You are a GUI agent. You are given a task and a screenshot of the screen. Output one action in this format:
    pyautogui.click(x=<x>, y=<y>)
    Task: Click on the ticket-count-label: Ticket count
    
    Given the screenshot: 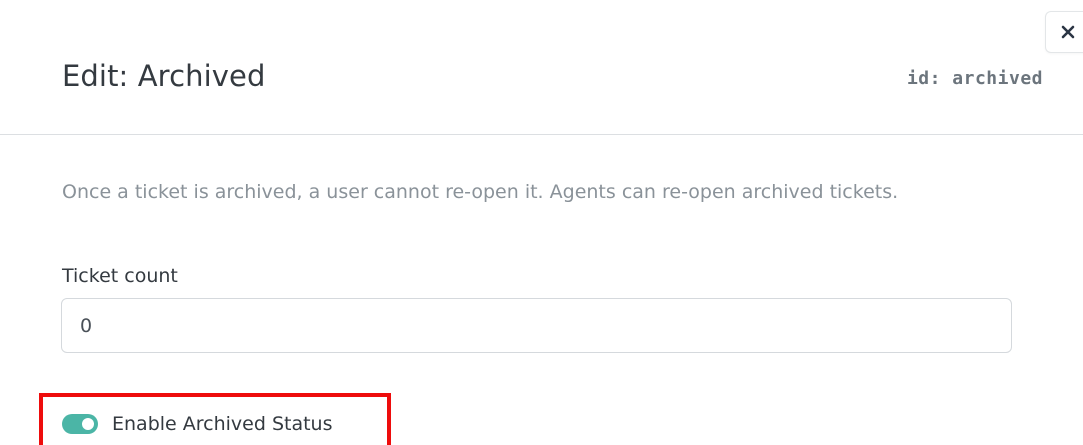 What is the action you would take?
    pyautogui.click(x=120, y=276)
    